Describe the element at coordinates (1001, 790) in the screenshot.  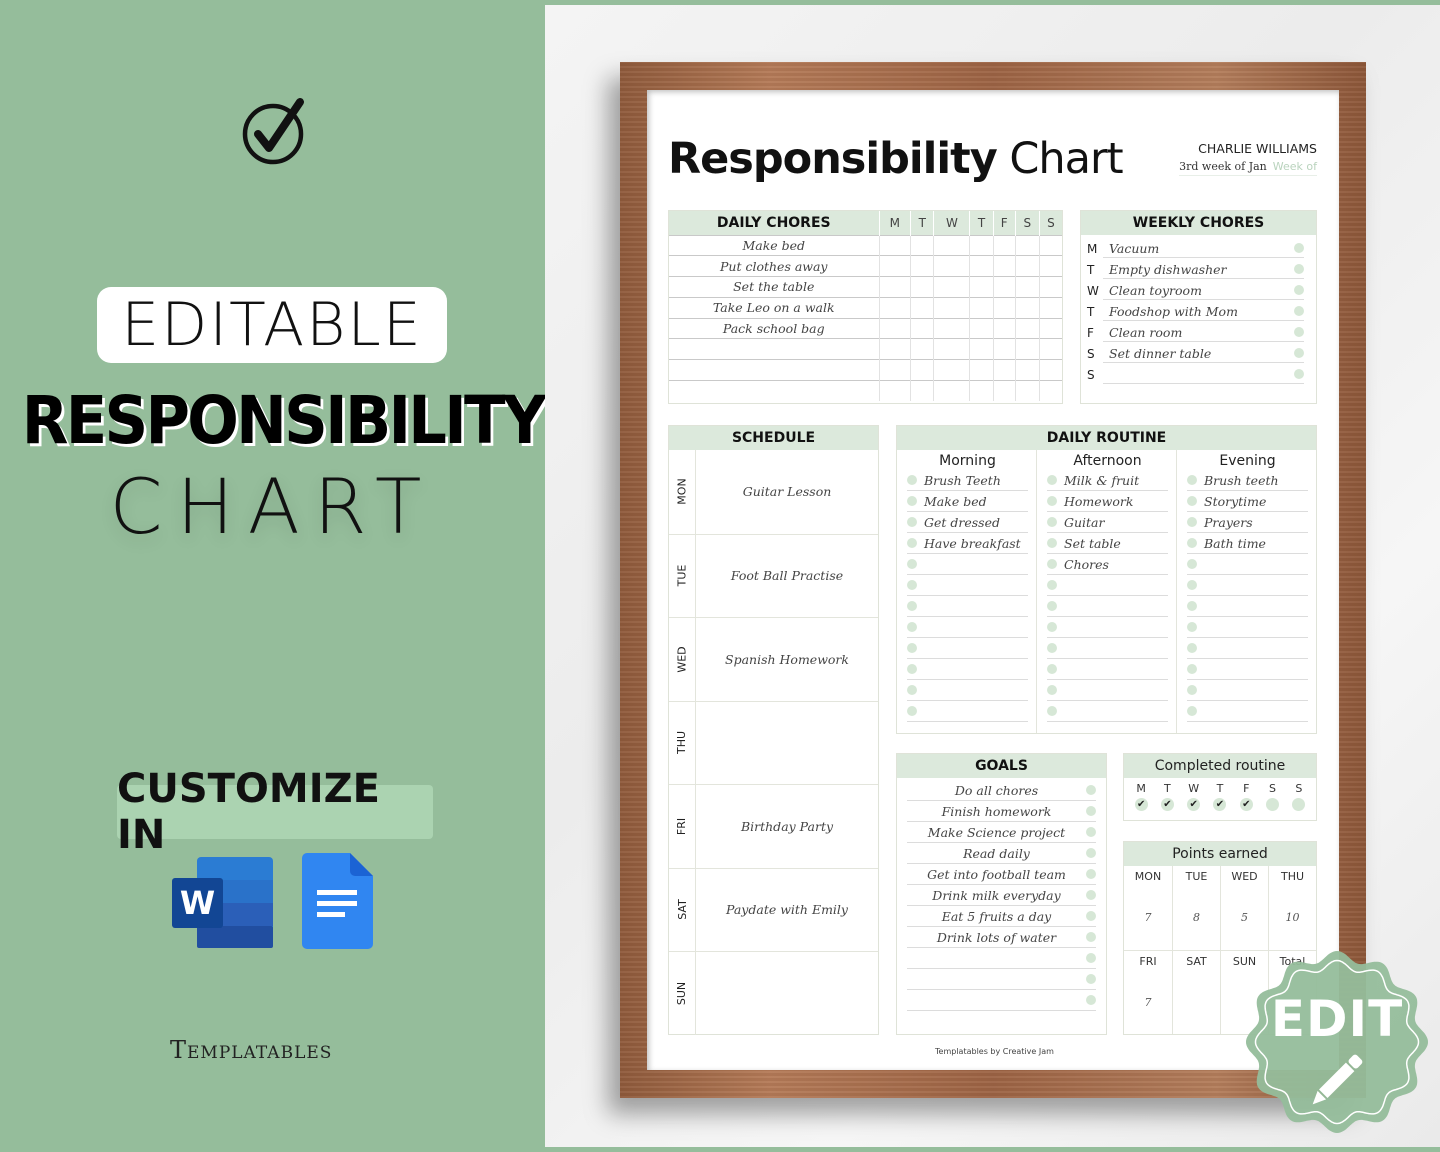
I see `goal-item: Do all chores` at that location.